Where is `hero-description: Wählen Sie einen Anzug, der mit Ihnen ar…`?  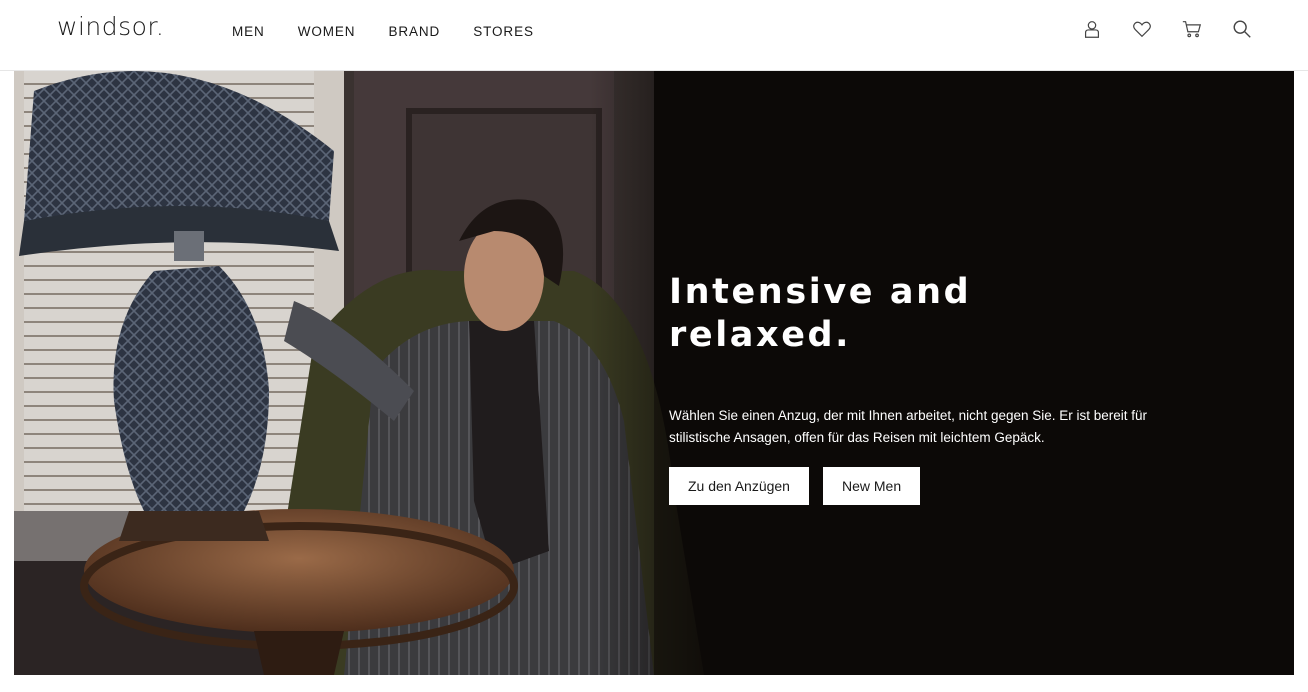
hero-description: Wählen Sie einen Anzug, der mit Ihnen ar… is located at coordinates (908, 426).